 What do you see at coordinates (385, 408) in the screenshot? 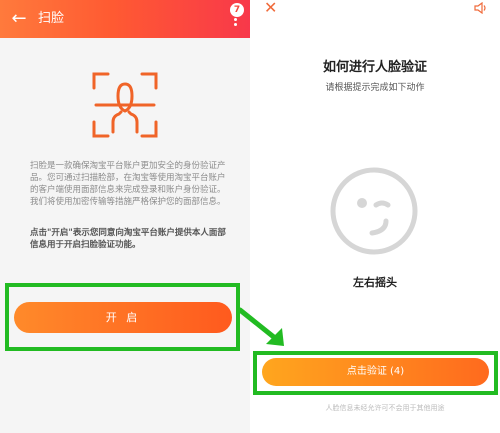
I see `footnote-text: 人脸信息未经允许可不会用于其他用途` at bounding box center [385, 408].